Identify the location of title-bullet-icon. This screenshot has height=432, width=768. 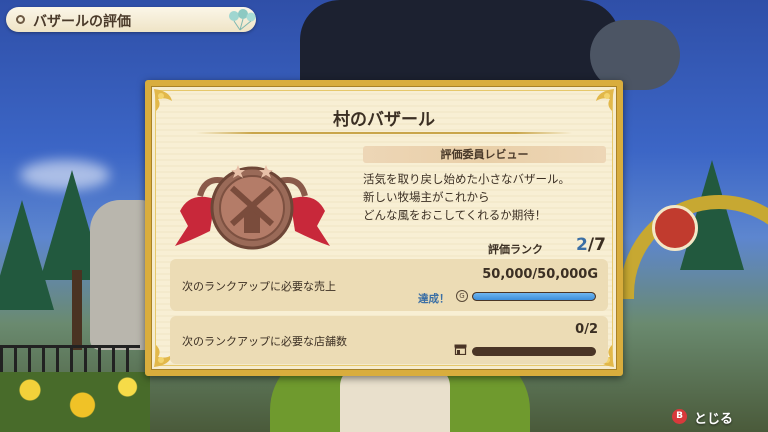
(20, 19).